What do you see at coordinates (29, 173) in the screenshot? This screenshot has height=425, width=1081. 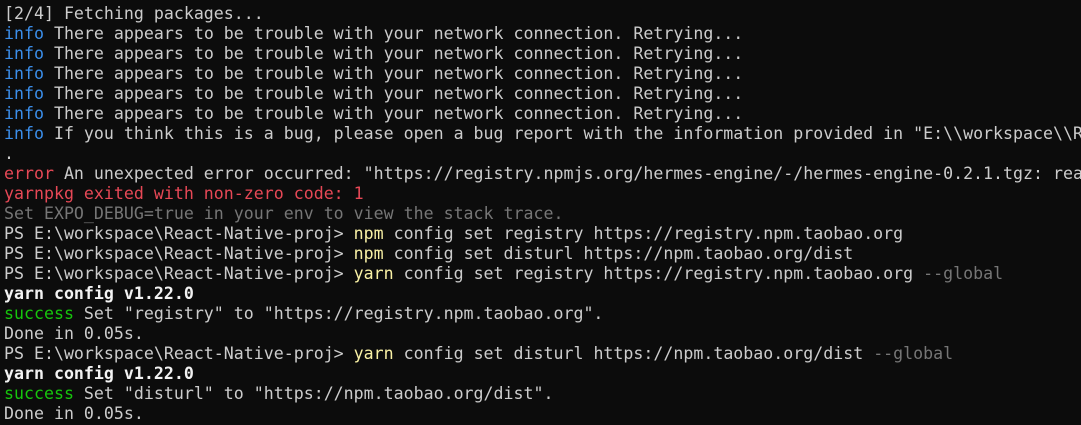 I see `terminal-text-error: error` at bounding box center [29, 173].